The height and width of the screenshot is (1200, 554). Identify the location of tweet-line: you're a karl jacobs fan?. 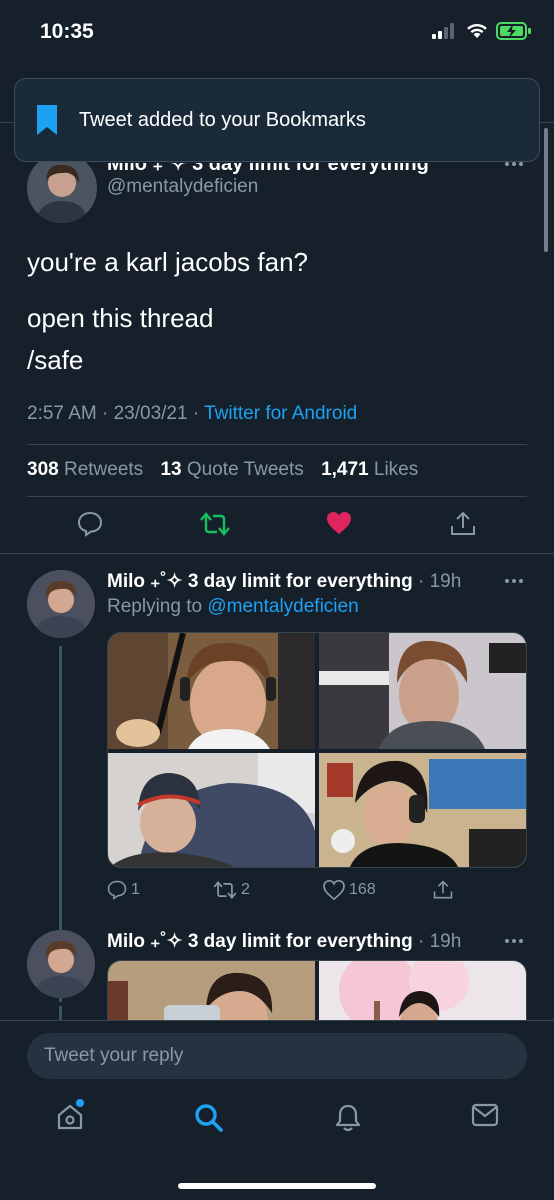
(168, 262).